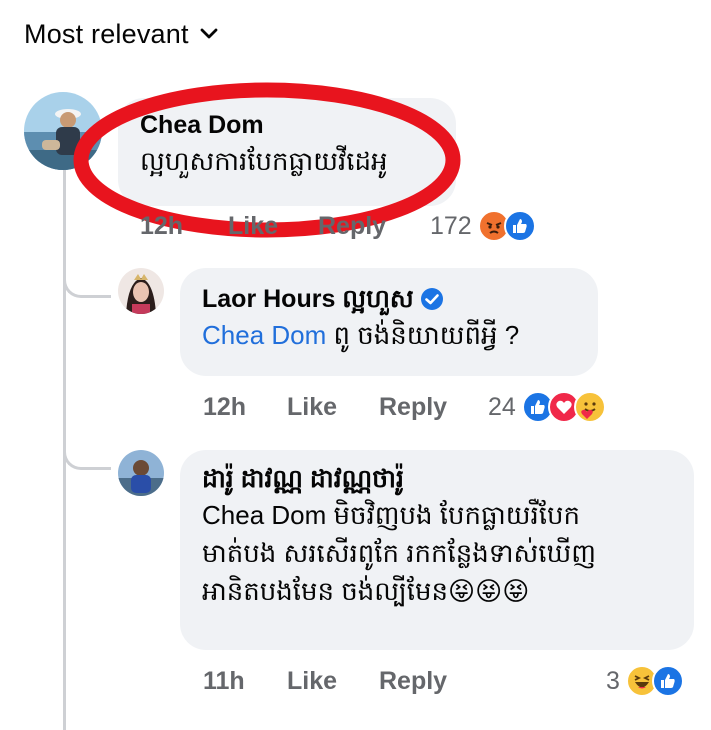 Image resolution: width=711 pixels, height=730 pixels. What do you see at coordinates (645, 681) in the screenshot?
I see `reaction-summary: 3` at bounding box center [645, 681].